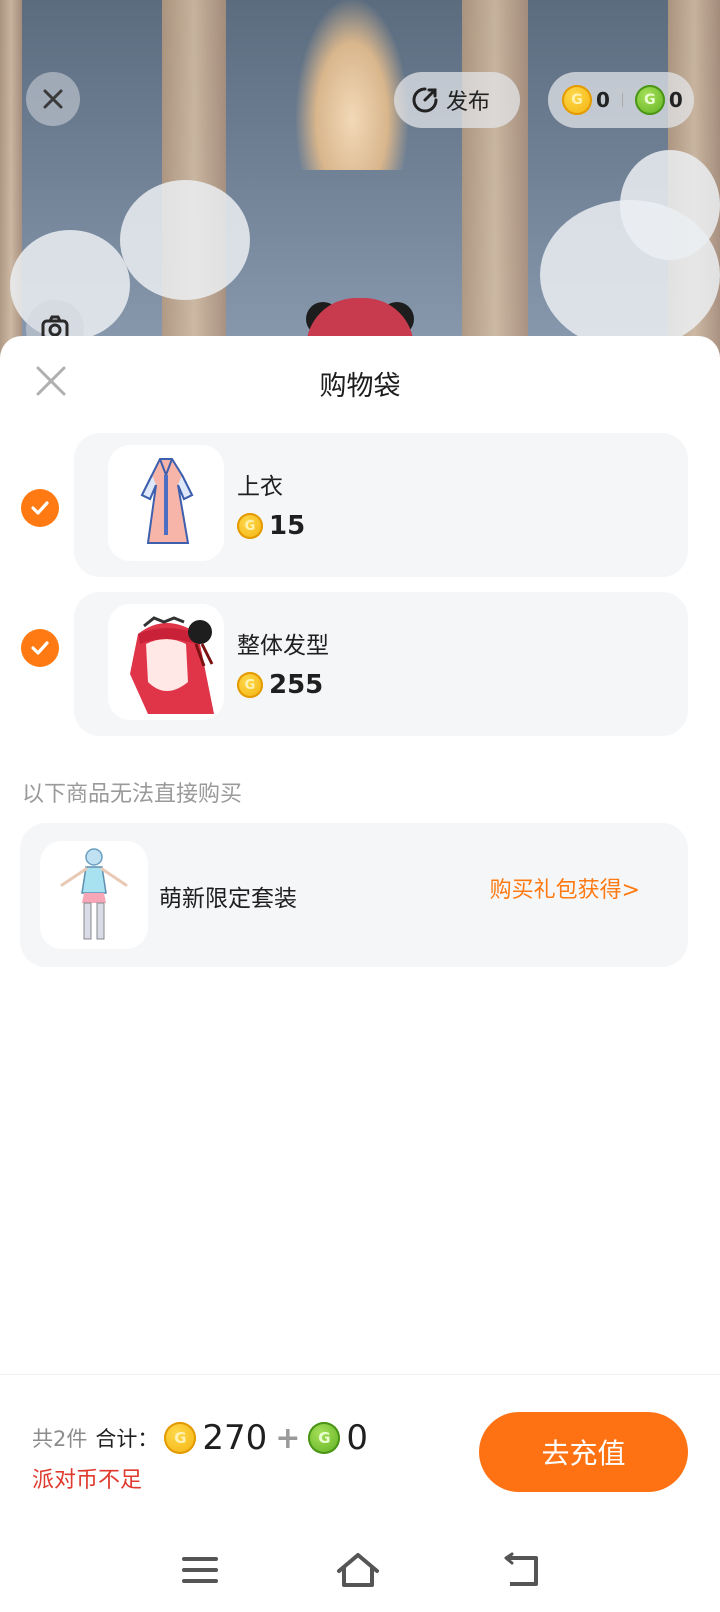 The height and width of the screenshot is (1612, 720). Describe the element at coordinates (228, 899) in the screenshot. I see `bundle-name: 萌新限定套装` at that location.